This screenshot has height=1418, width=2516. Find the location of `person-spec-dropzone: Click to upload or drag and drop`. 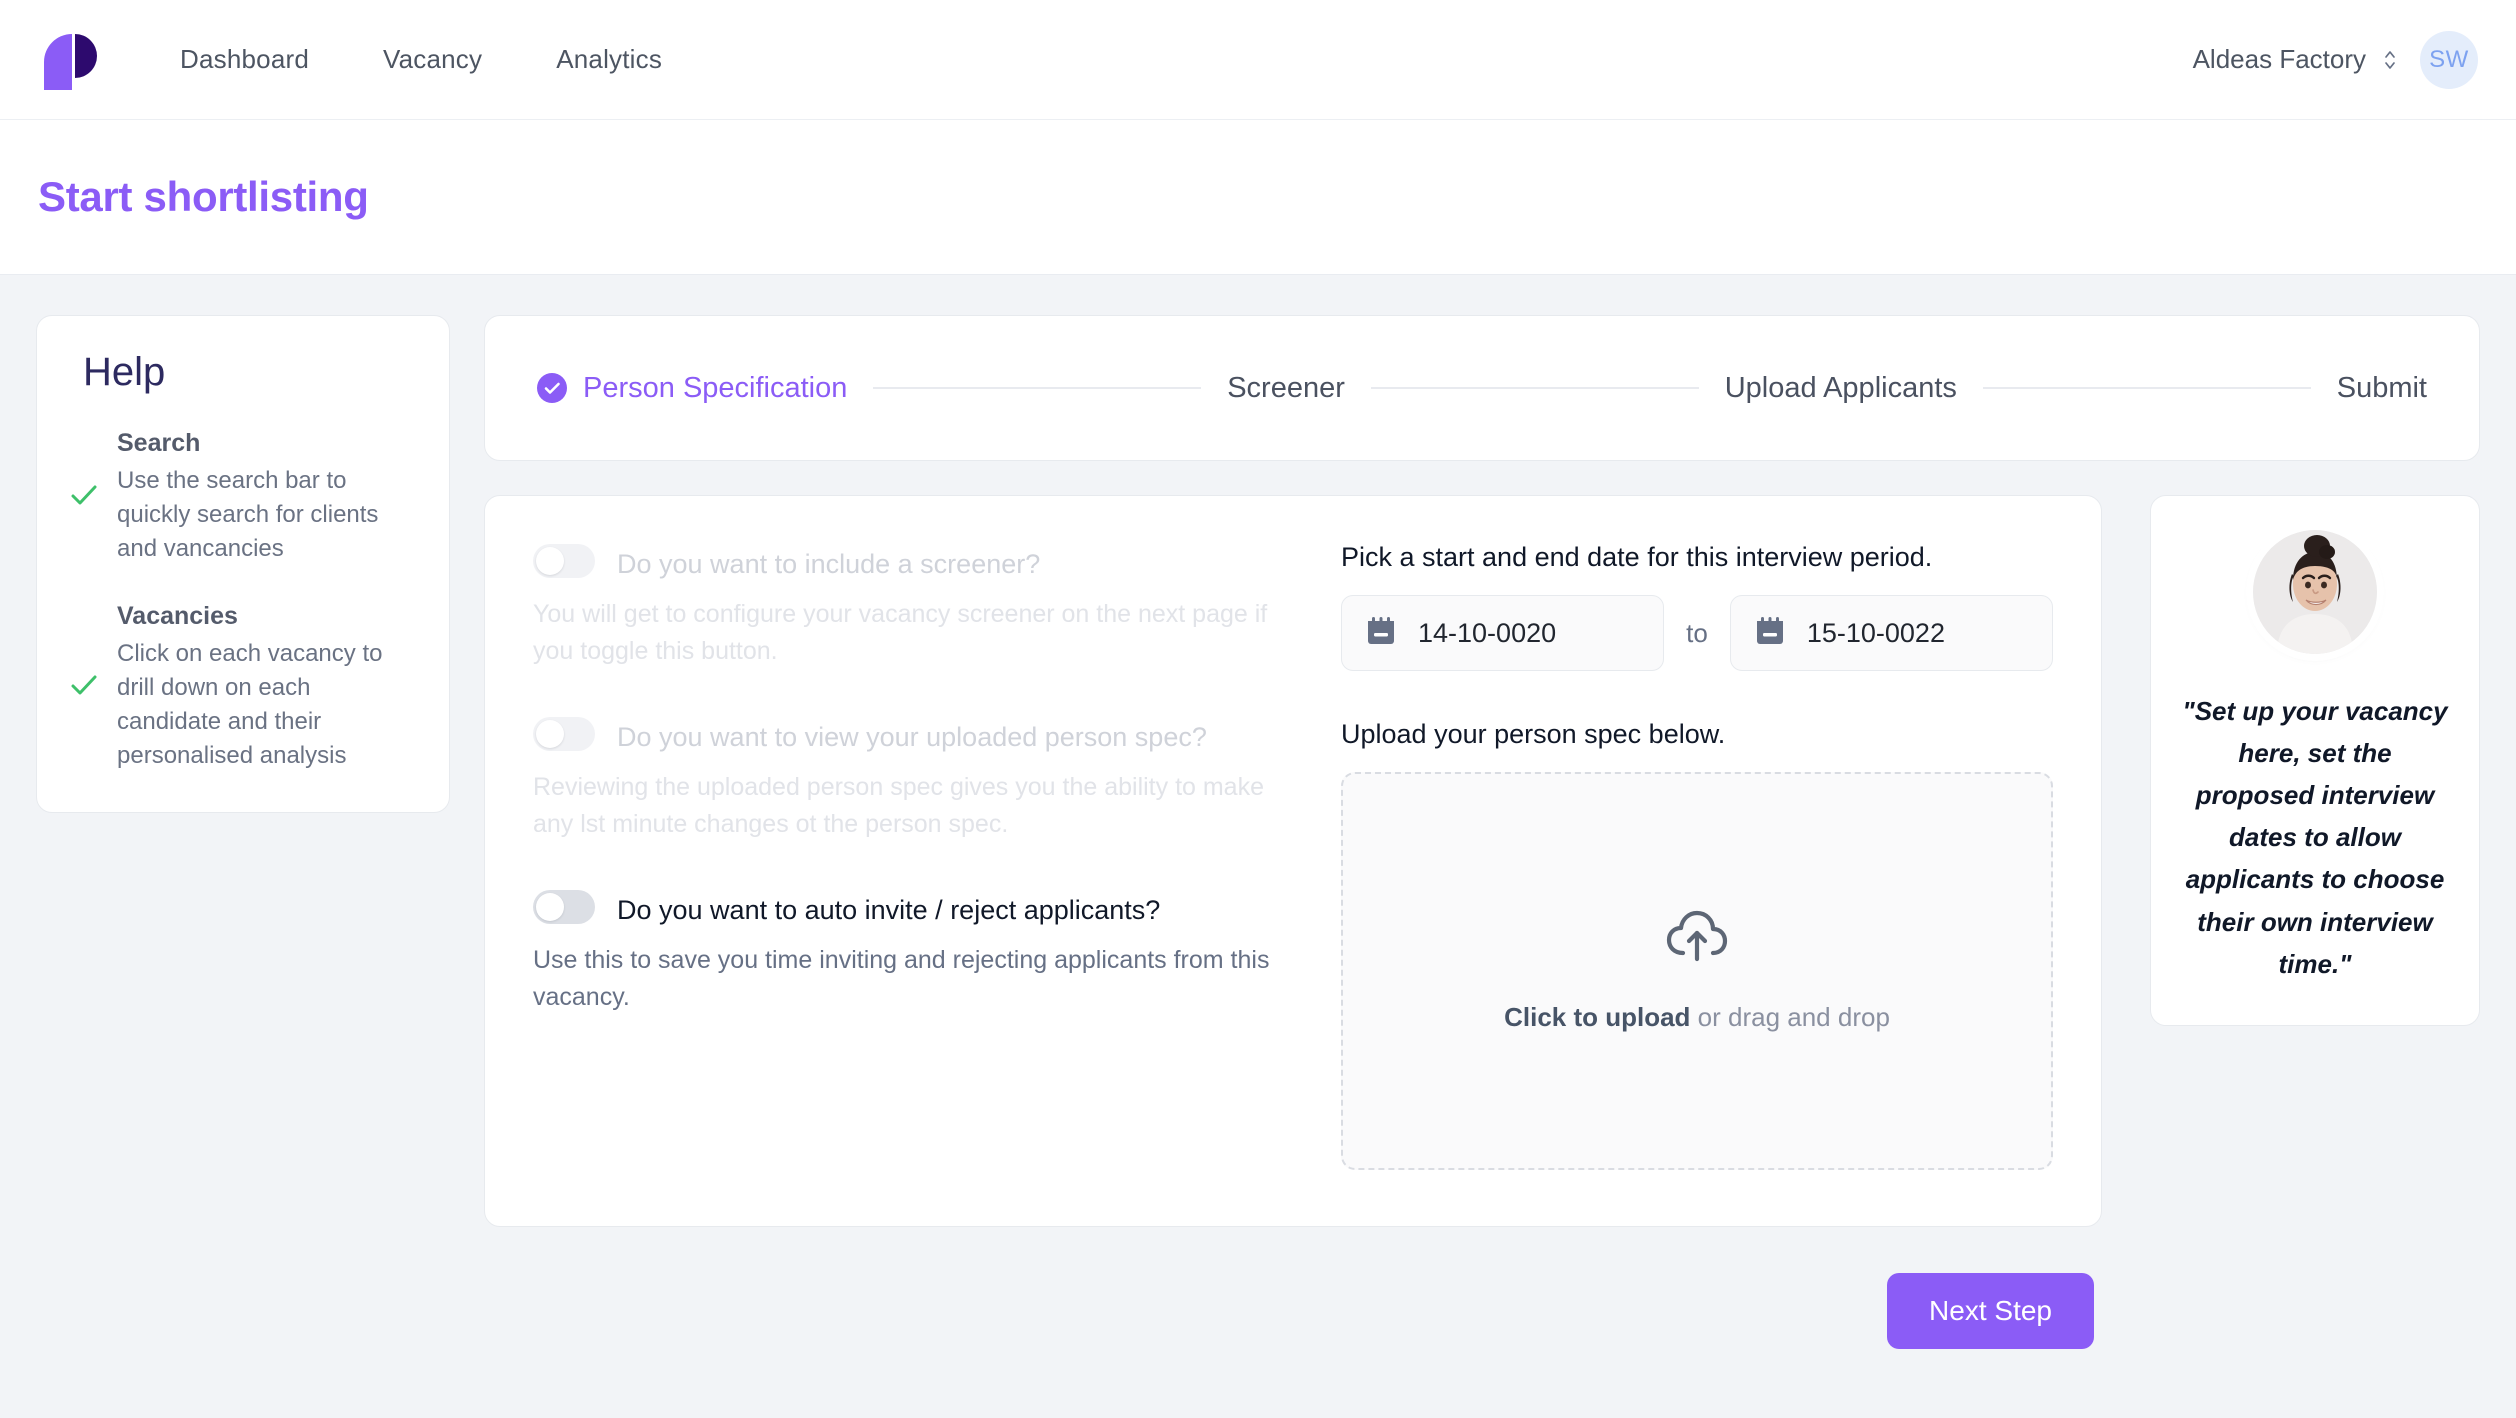

person-spec-dropzone: Click to upload or drag and drop is located at coordinates (1697, 971).